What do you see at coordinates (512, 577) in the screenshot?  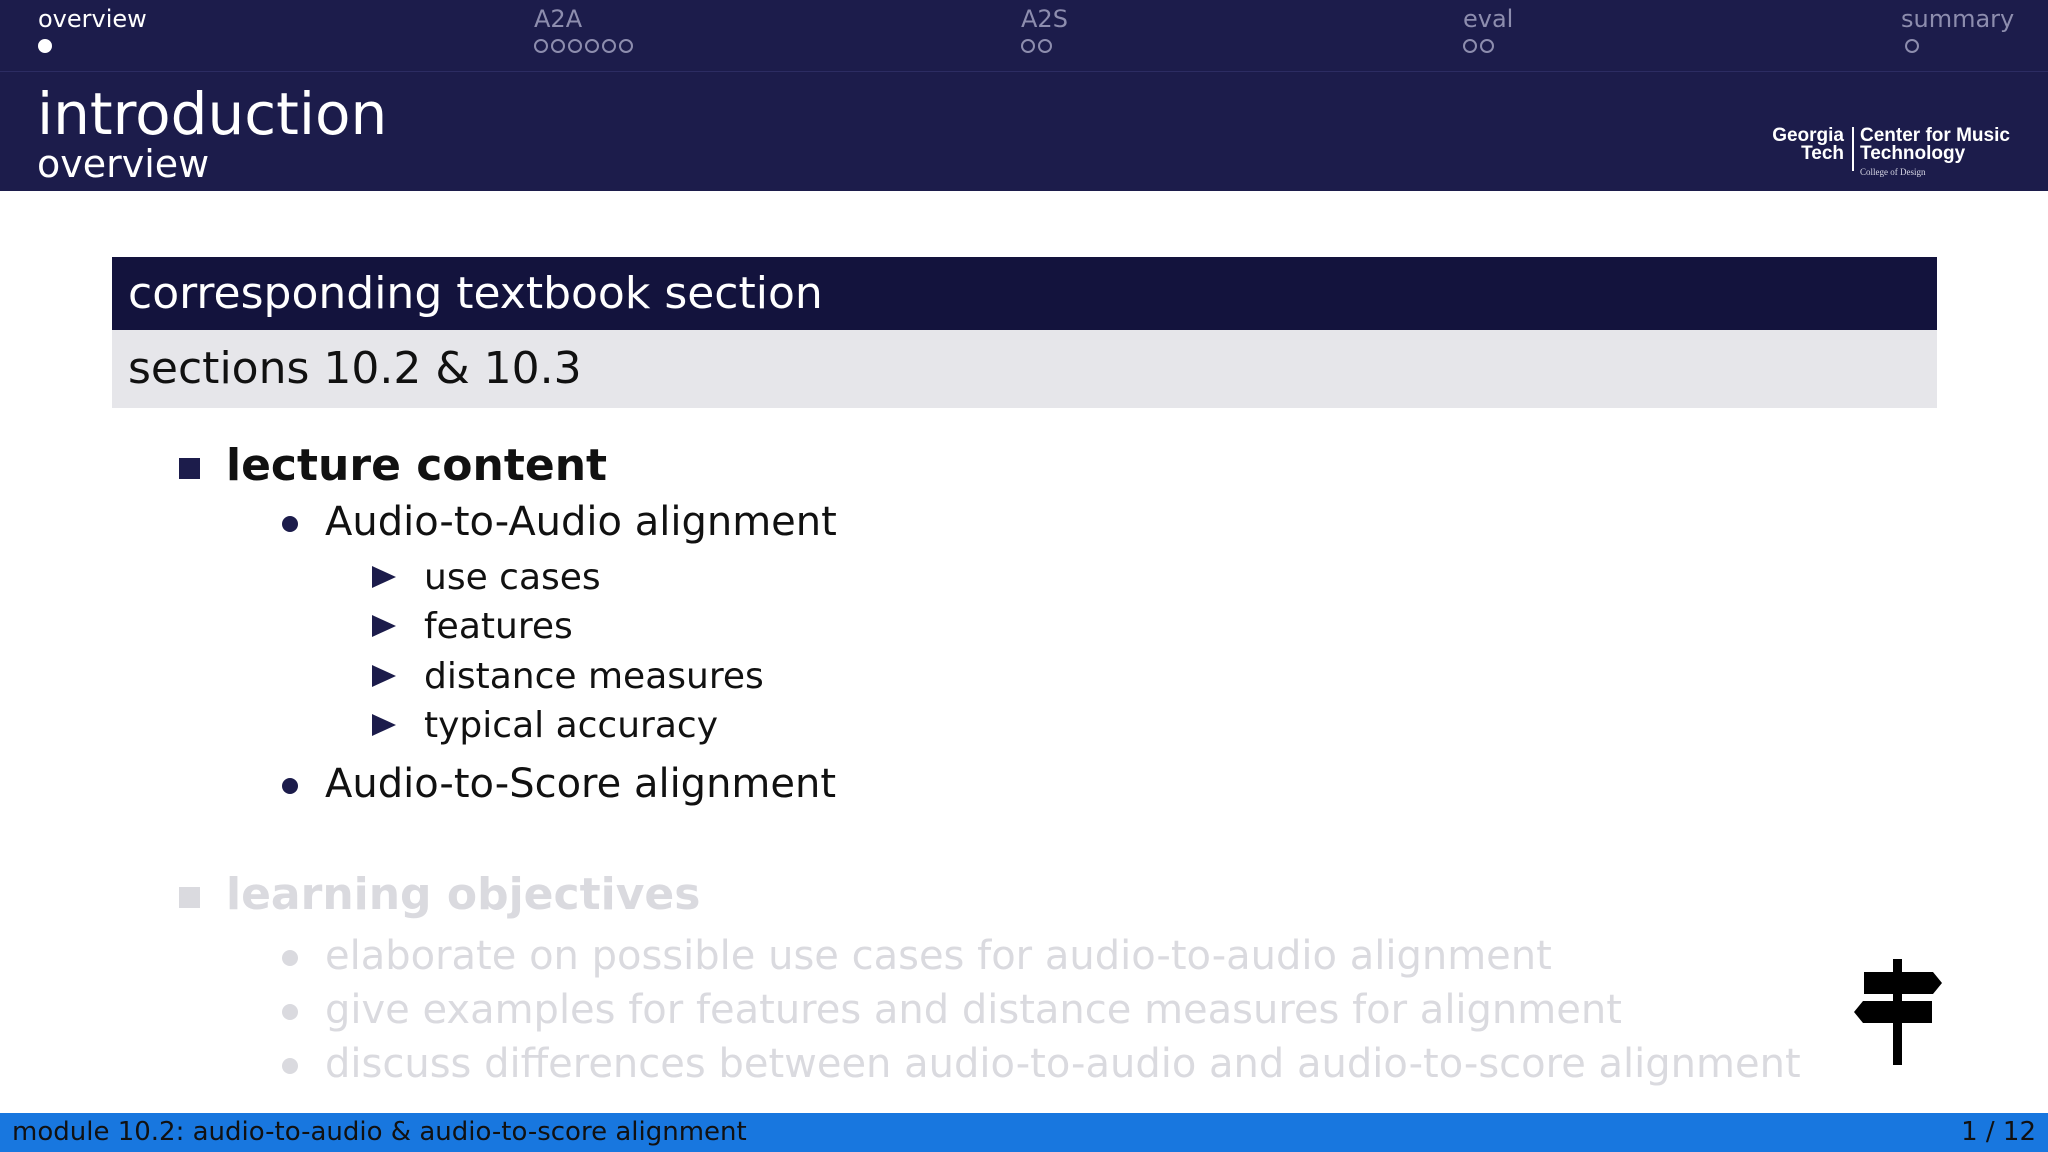 I see `list-subitem-label: use cases` at bounding box center [512, 577].